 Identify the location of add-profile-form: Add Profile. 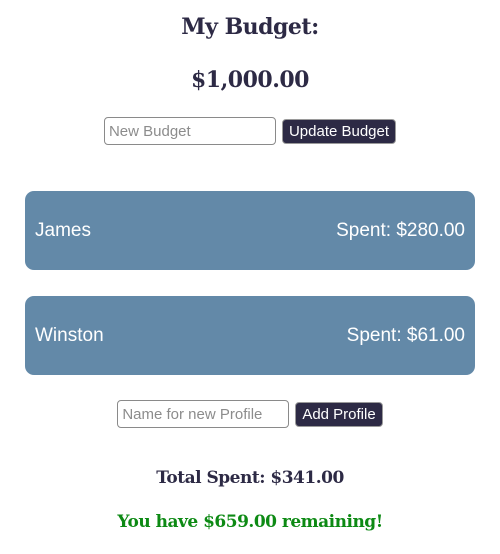
(250, 414).